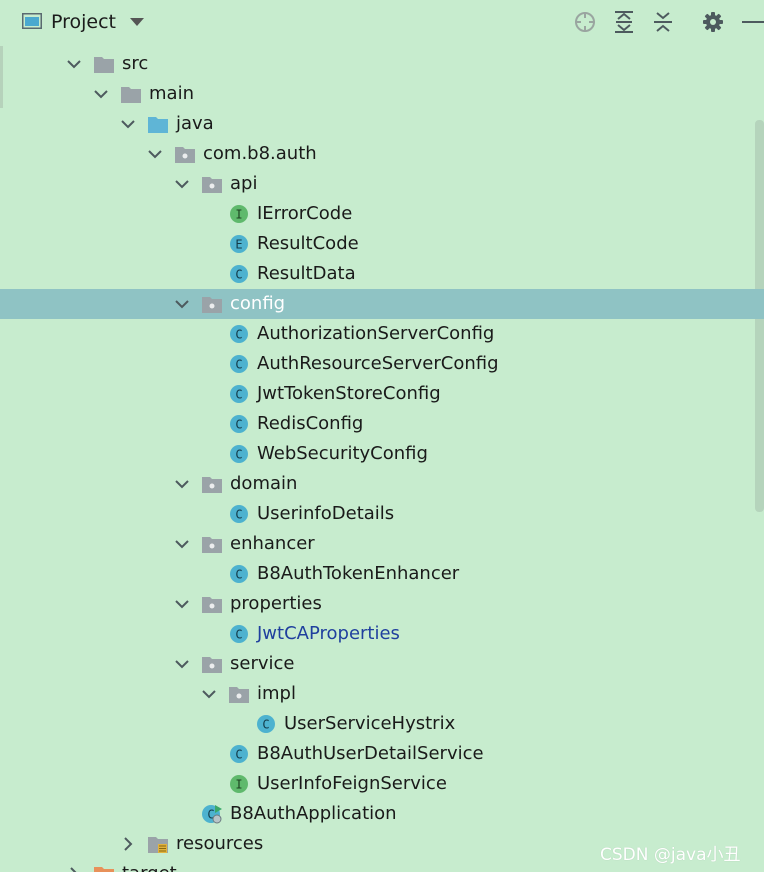 Image resolution: width=764 pixels, height=872 pixels. What do you see at coordinates (382, 664) in the screenshot?
I see `tree-node-service: service` at bounding box center [382, 664].